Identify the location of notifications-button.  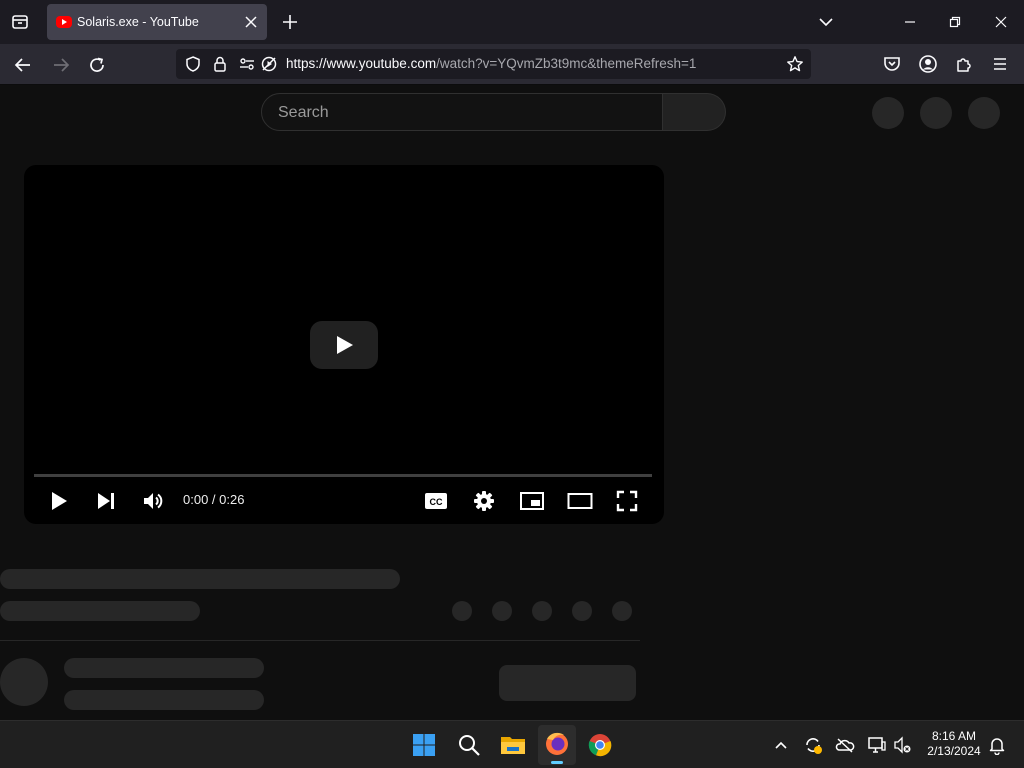
(997, 745).